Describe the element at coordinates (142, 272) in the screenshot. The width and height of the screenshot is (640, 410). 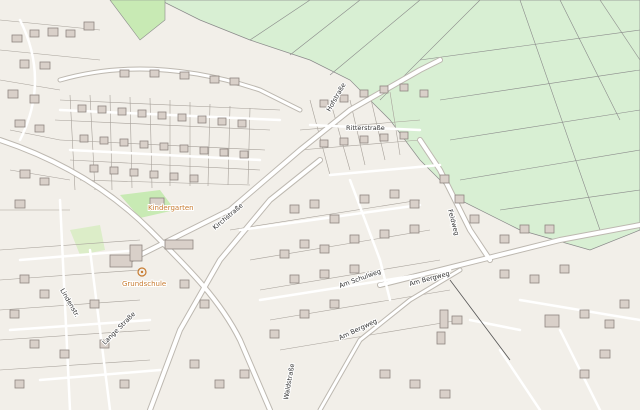
I see `school-icon` at that location.